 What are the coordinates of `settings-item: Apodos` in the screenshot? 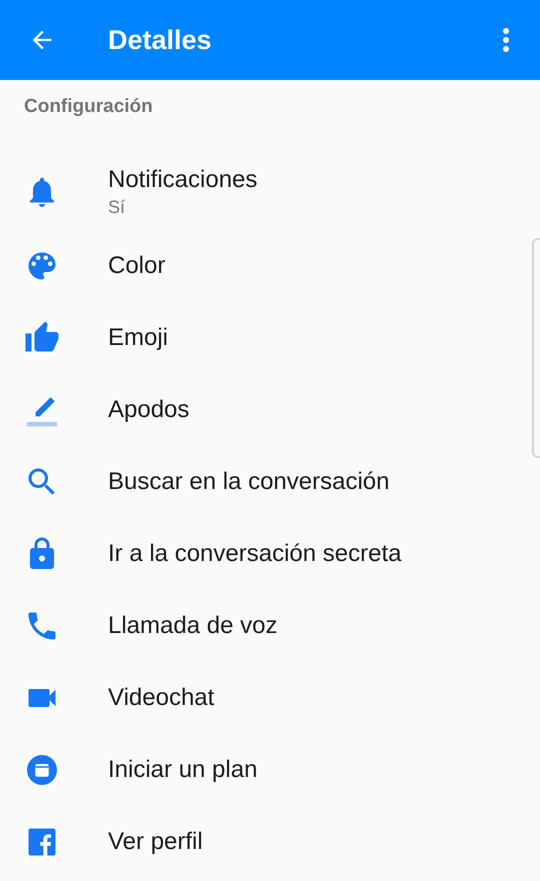 It's located at (270, 410).